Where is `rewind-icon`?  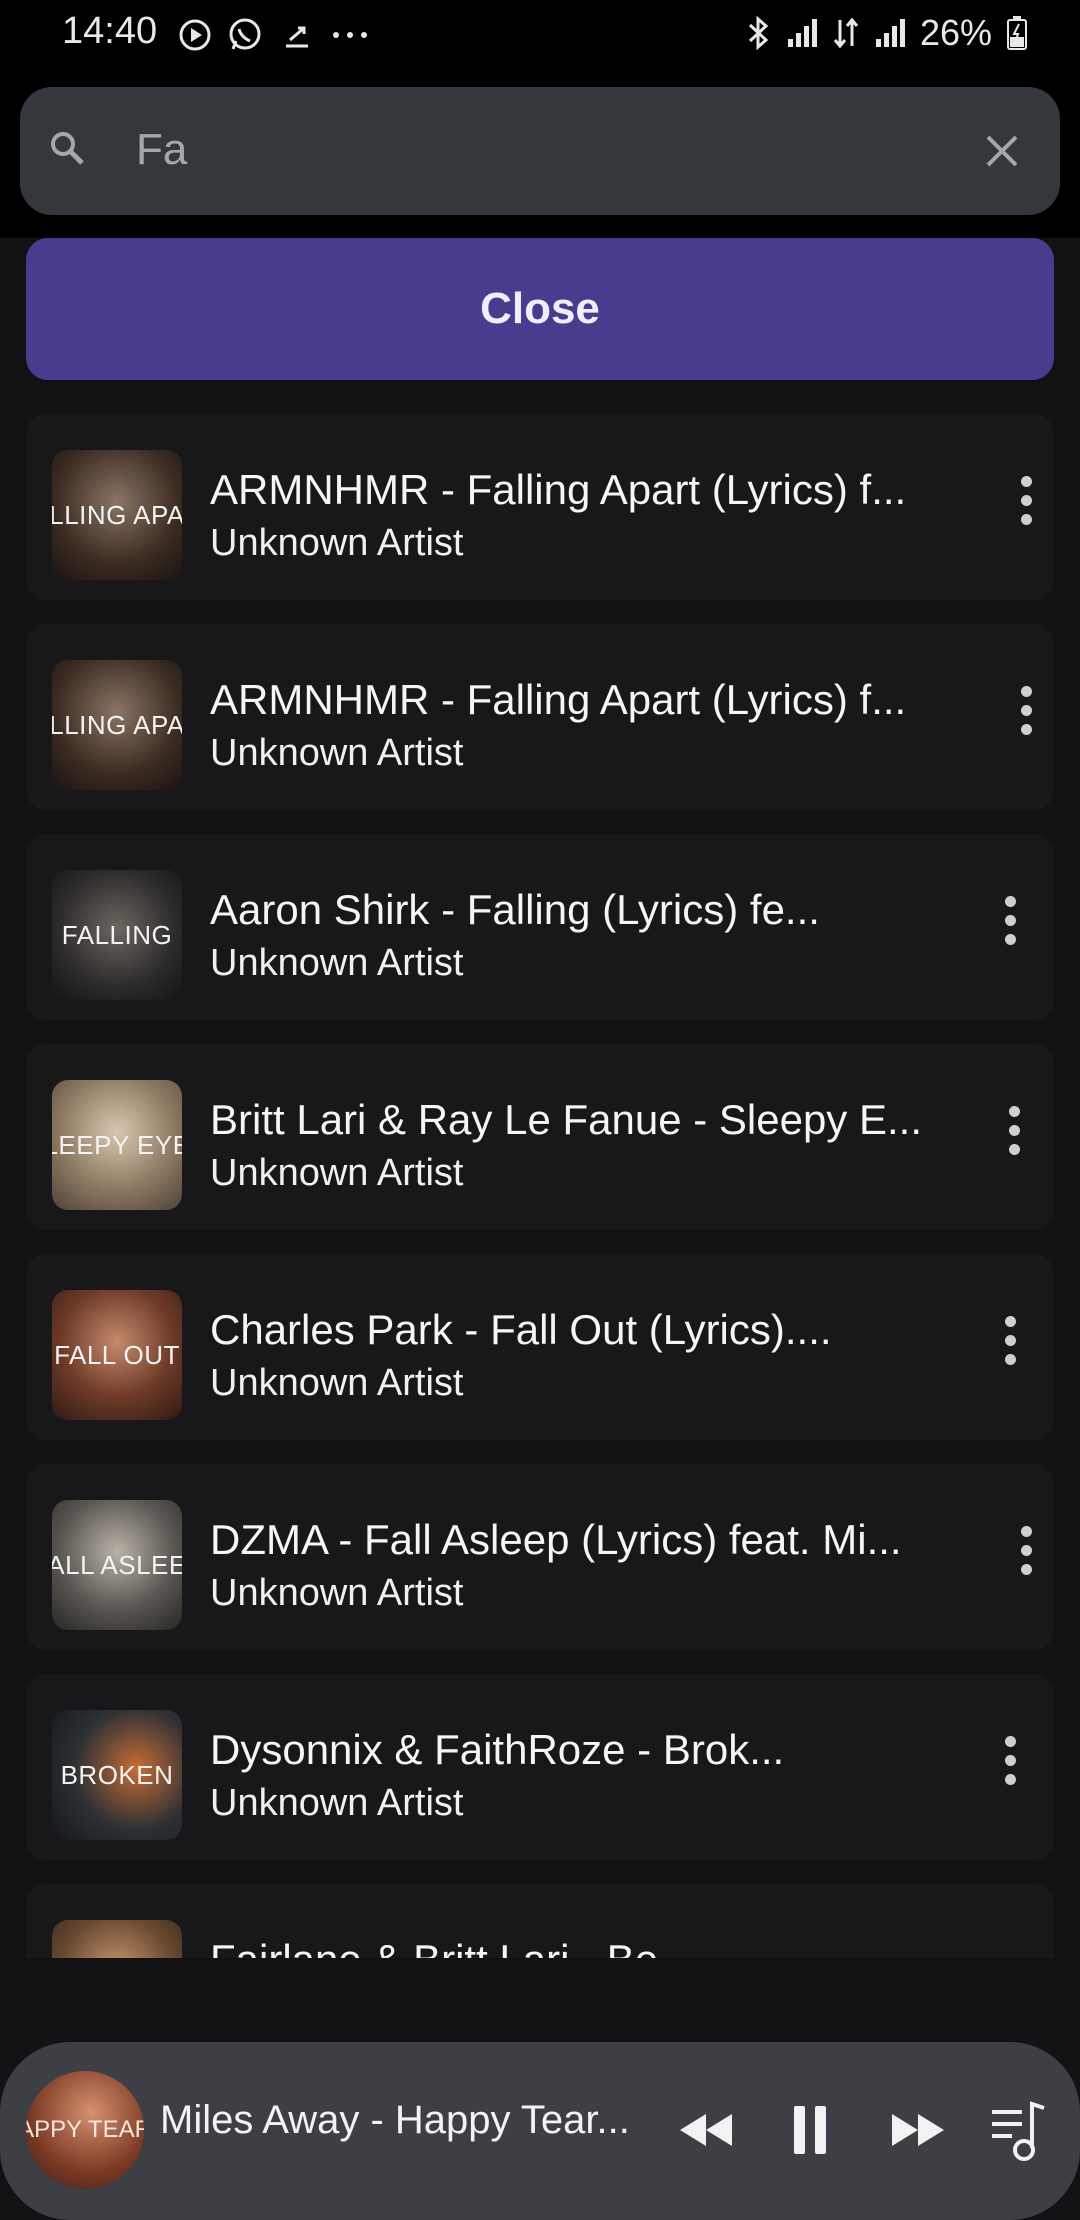
rewind-icon is located at coordinates (706, 2130).